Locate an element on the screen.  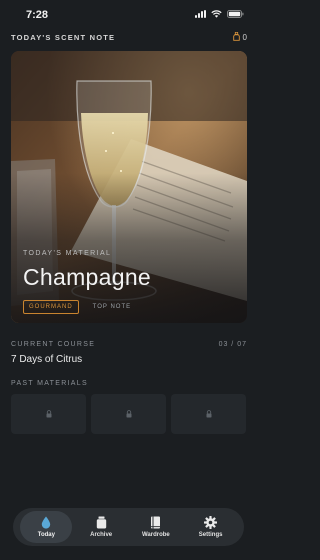
tab-settings: Settings is located at coordinates (211, 527).